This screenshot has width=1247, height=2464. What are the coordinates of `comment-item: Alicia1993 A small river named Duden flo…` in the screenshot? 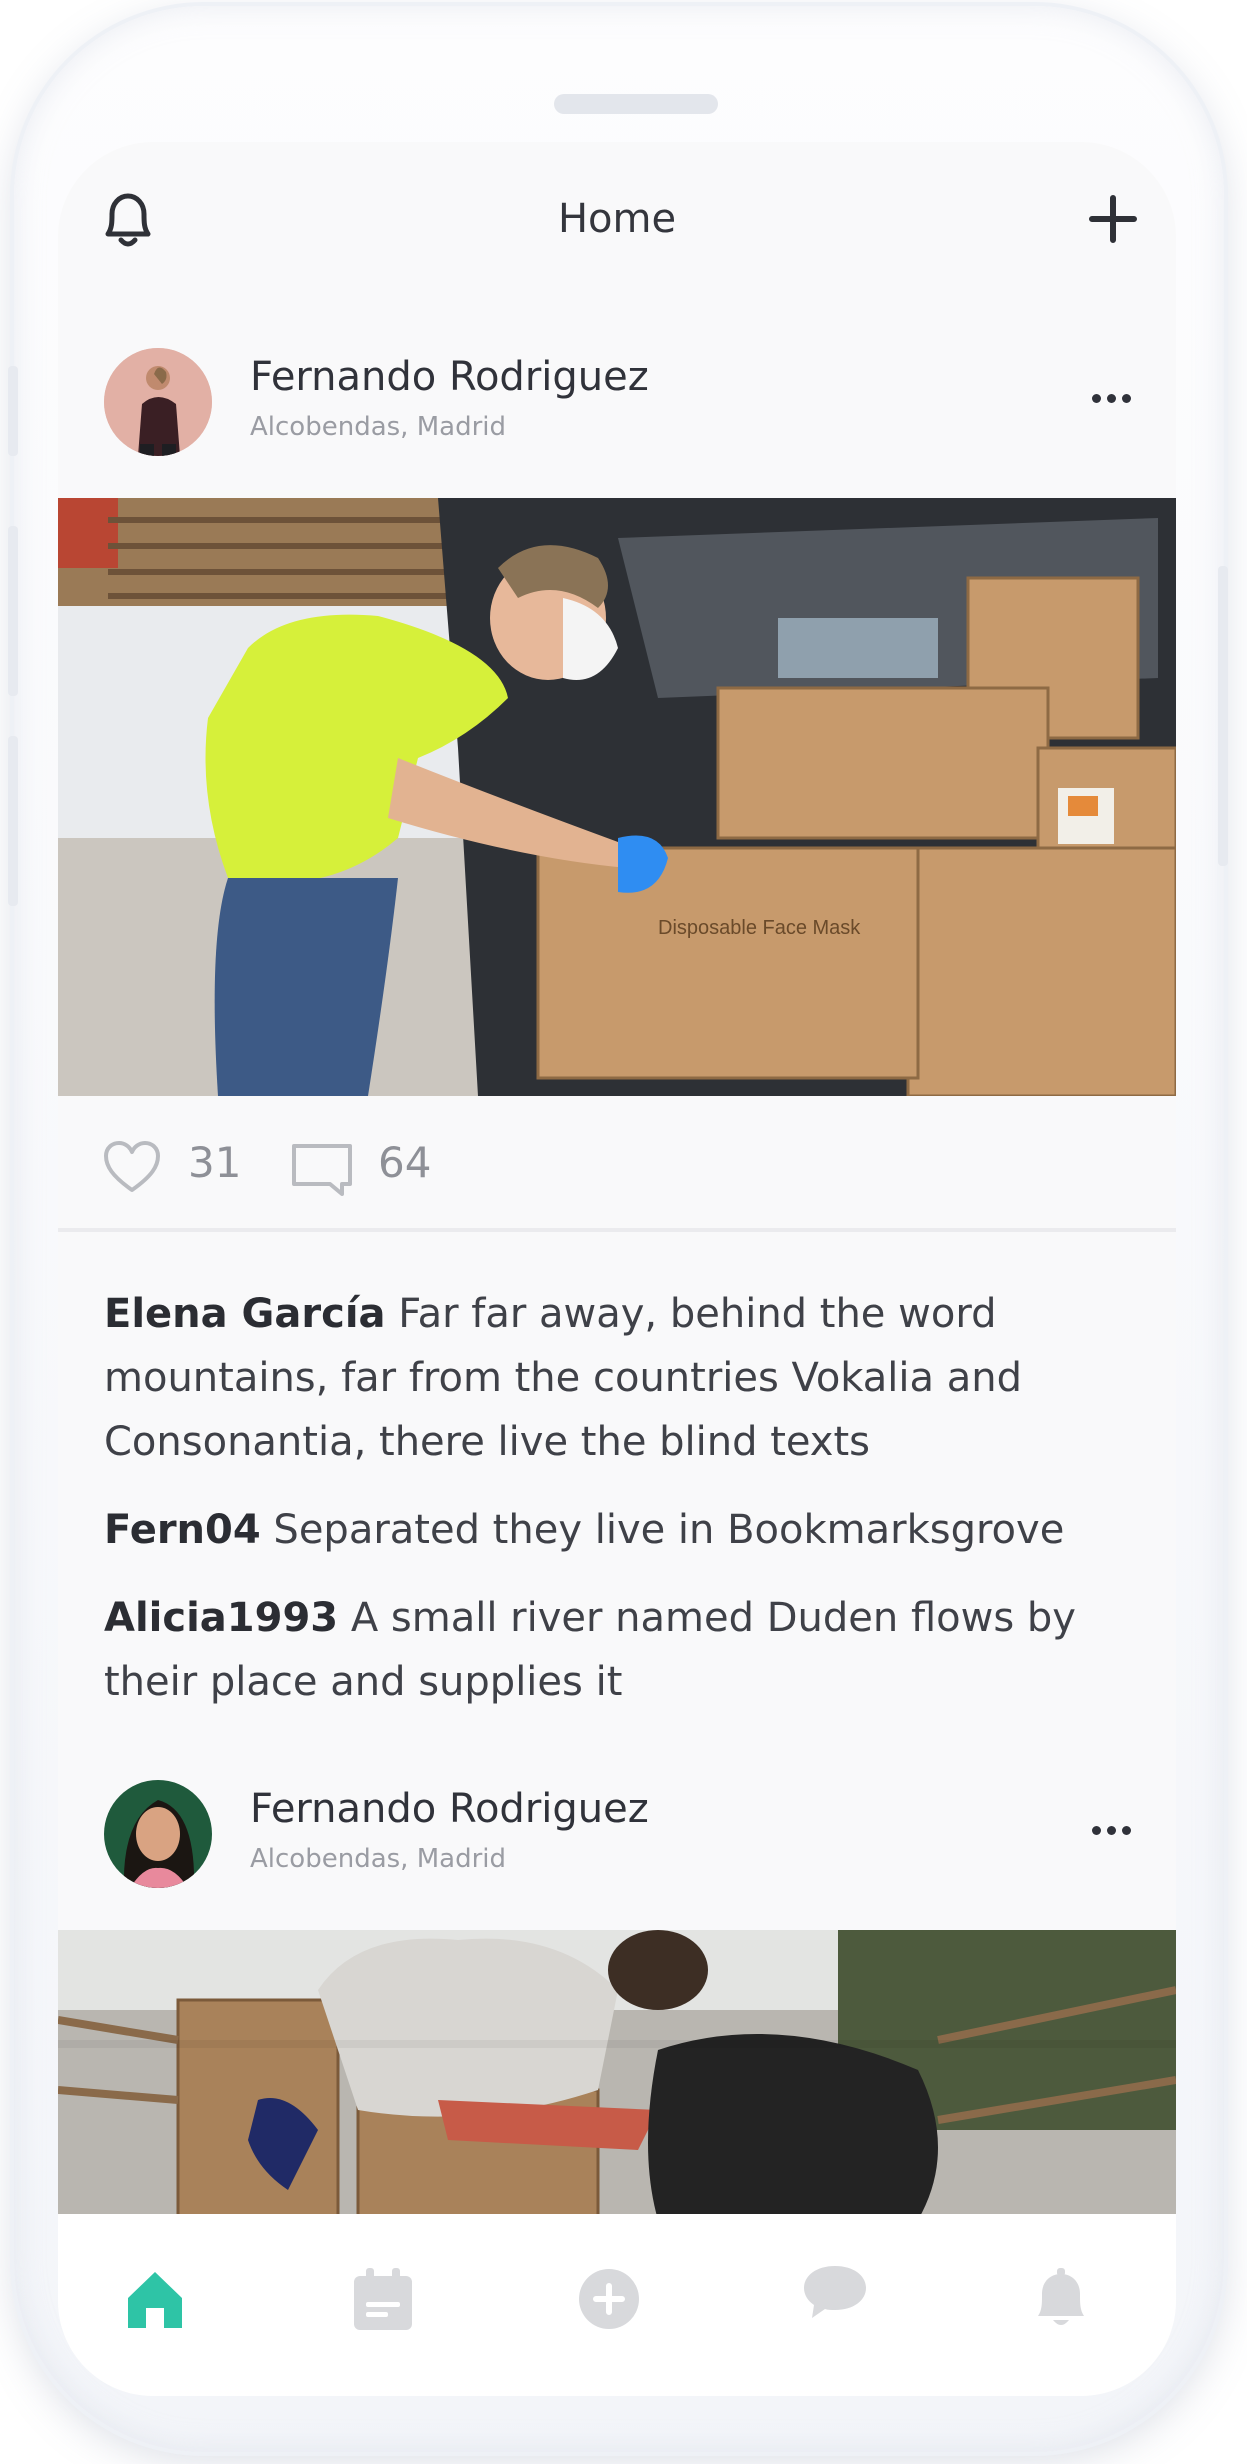 It's located at (619, 1650).